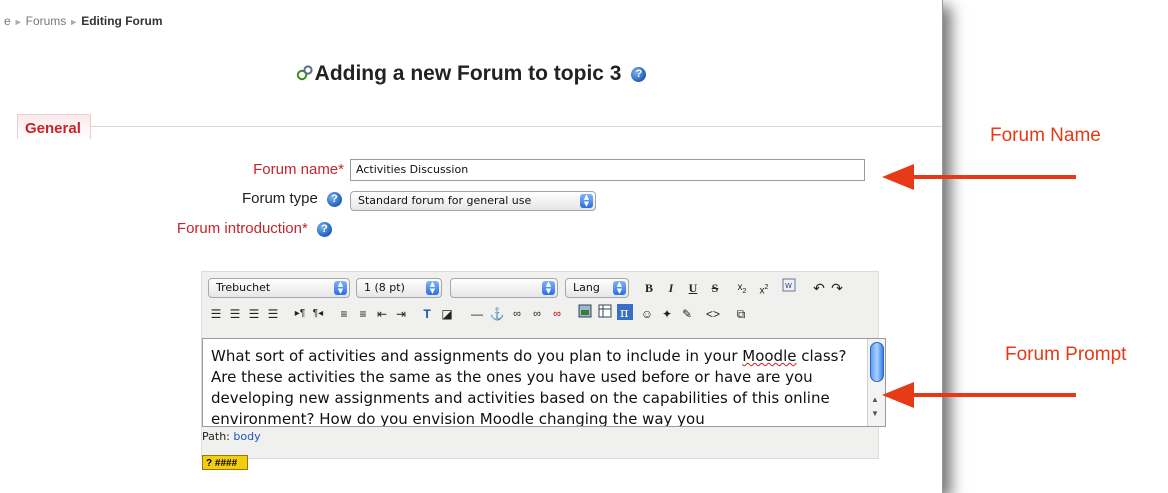 This screenshot has width=1168, height=493. I want to click on fullscreen-icon: ⧉, so click(741, 314).